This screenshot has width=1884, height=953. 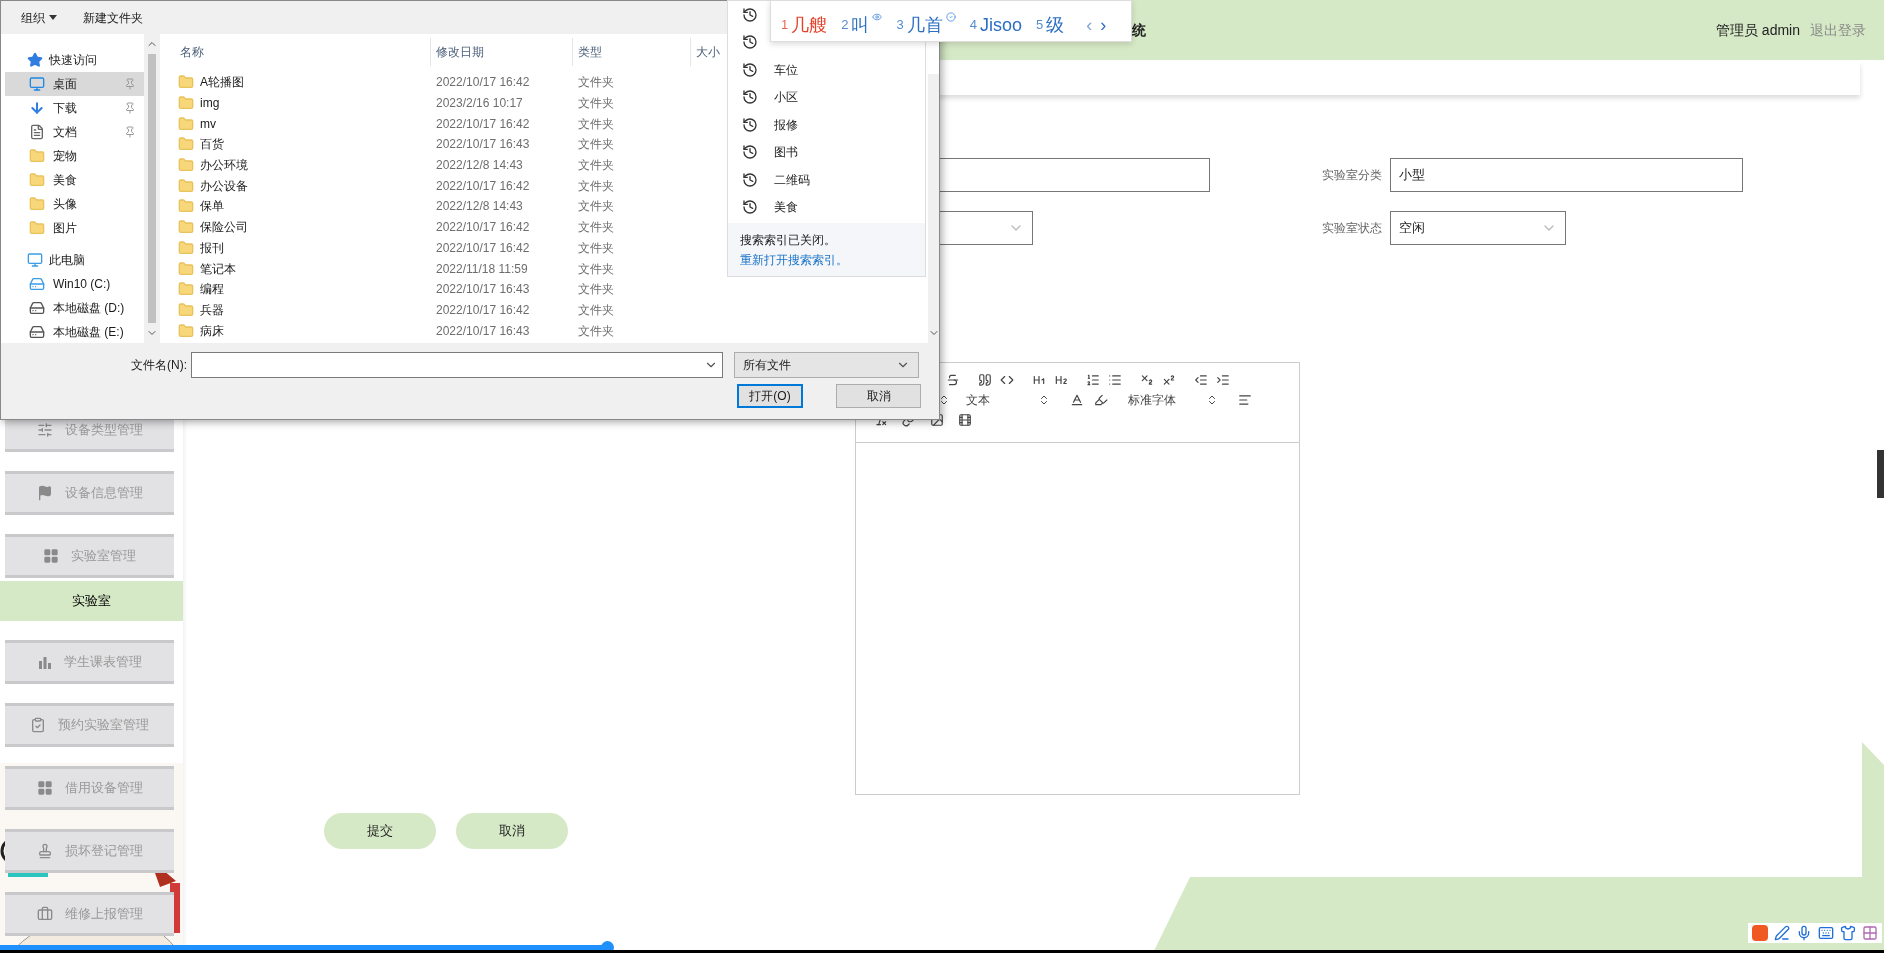 What do you see at coordinates (788, 240) in the screenshot?
I see `index-notice: 搜索索引已关闭。` at bounding box center [788, 240].